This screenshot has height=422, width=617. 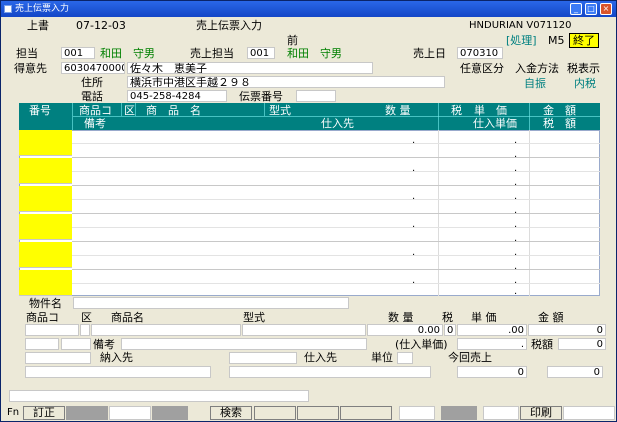 I want to click on uri-tanto-name: 和田 守男, so click(x=314, y=53).